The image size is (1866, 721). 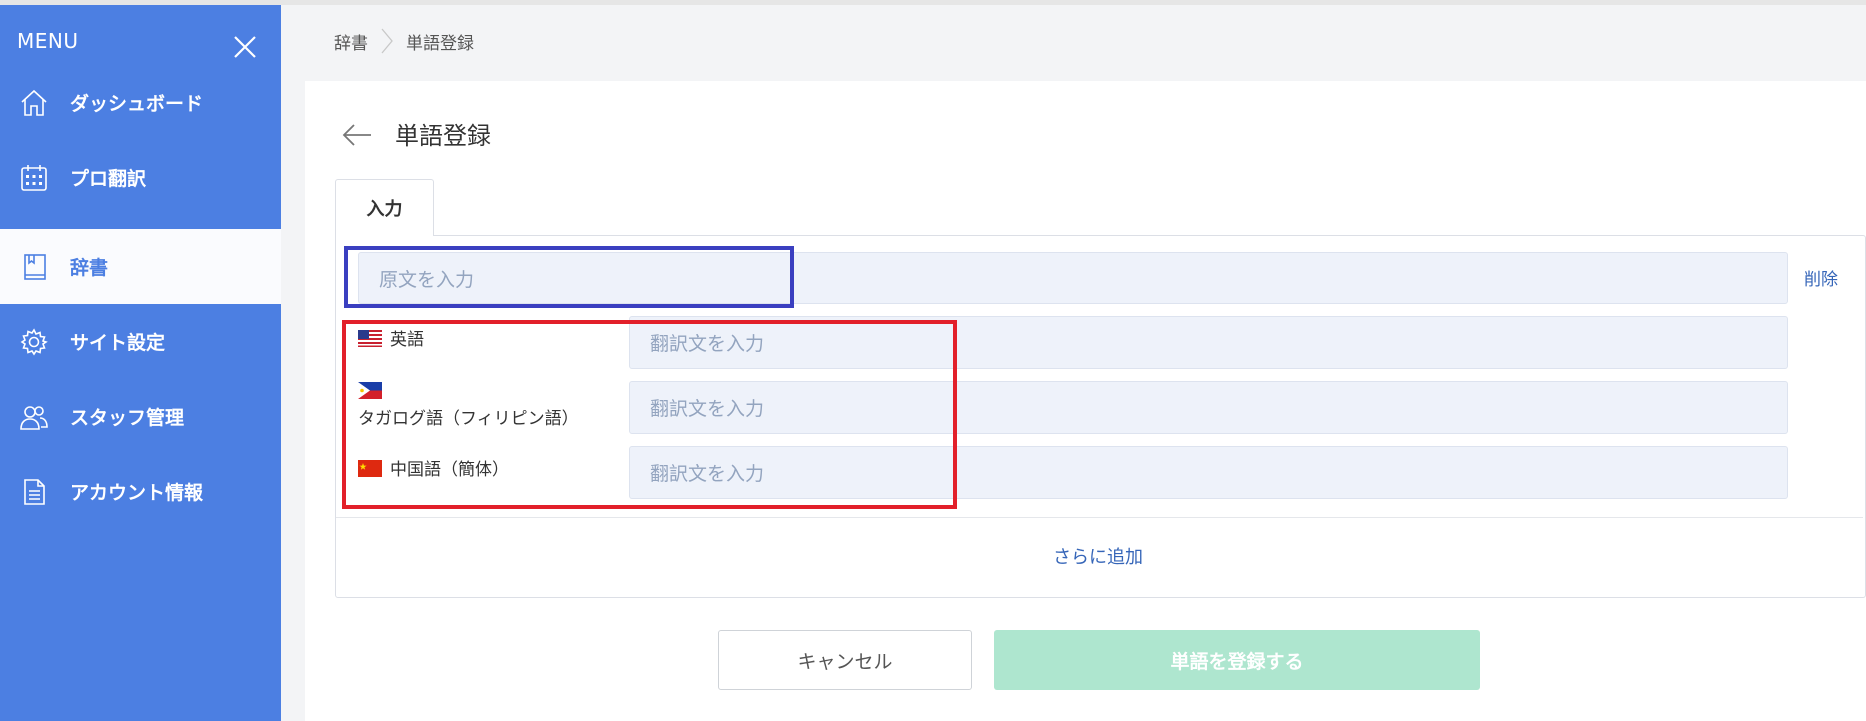 What do you see at coordinates (1208, 407) in the screenshot?
I see `translation-input-tagalog: 翻訳文を入力` at bounding box center [1208, 407].